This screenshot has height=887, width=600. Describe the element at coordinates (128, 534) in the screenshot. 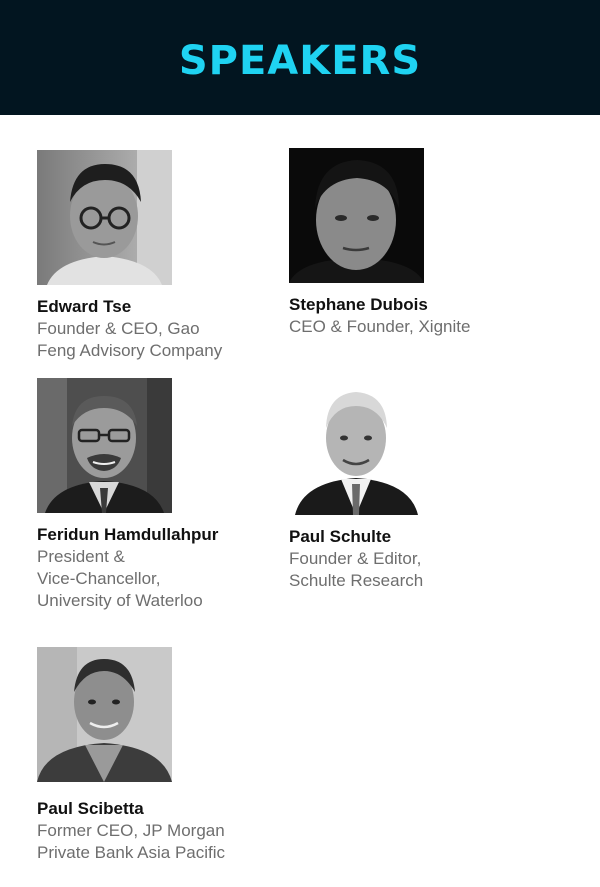

I see `speaker-name: Feridun Hamdullahpur` at that location.